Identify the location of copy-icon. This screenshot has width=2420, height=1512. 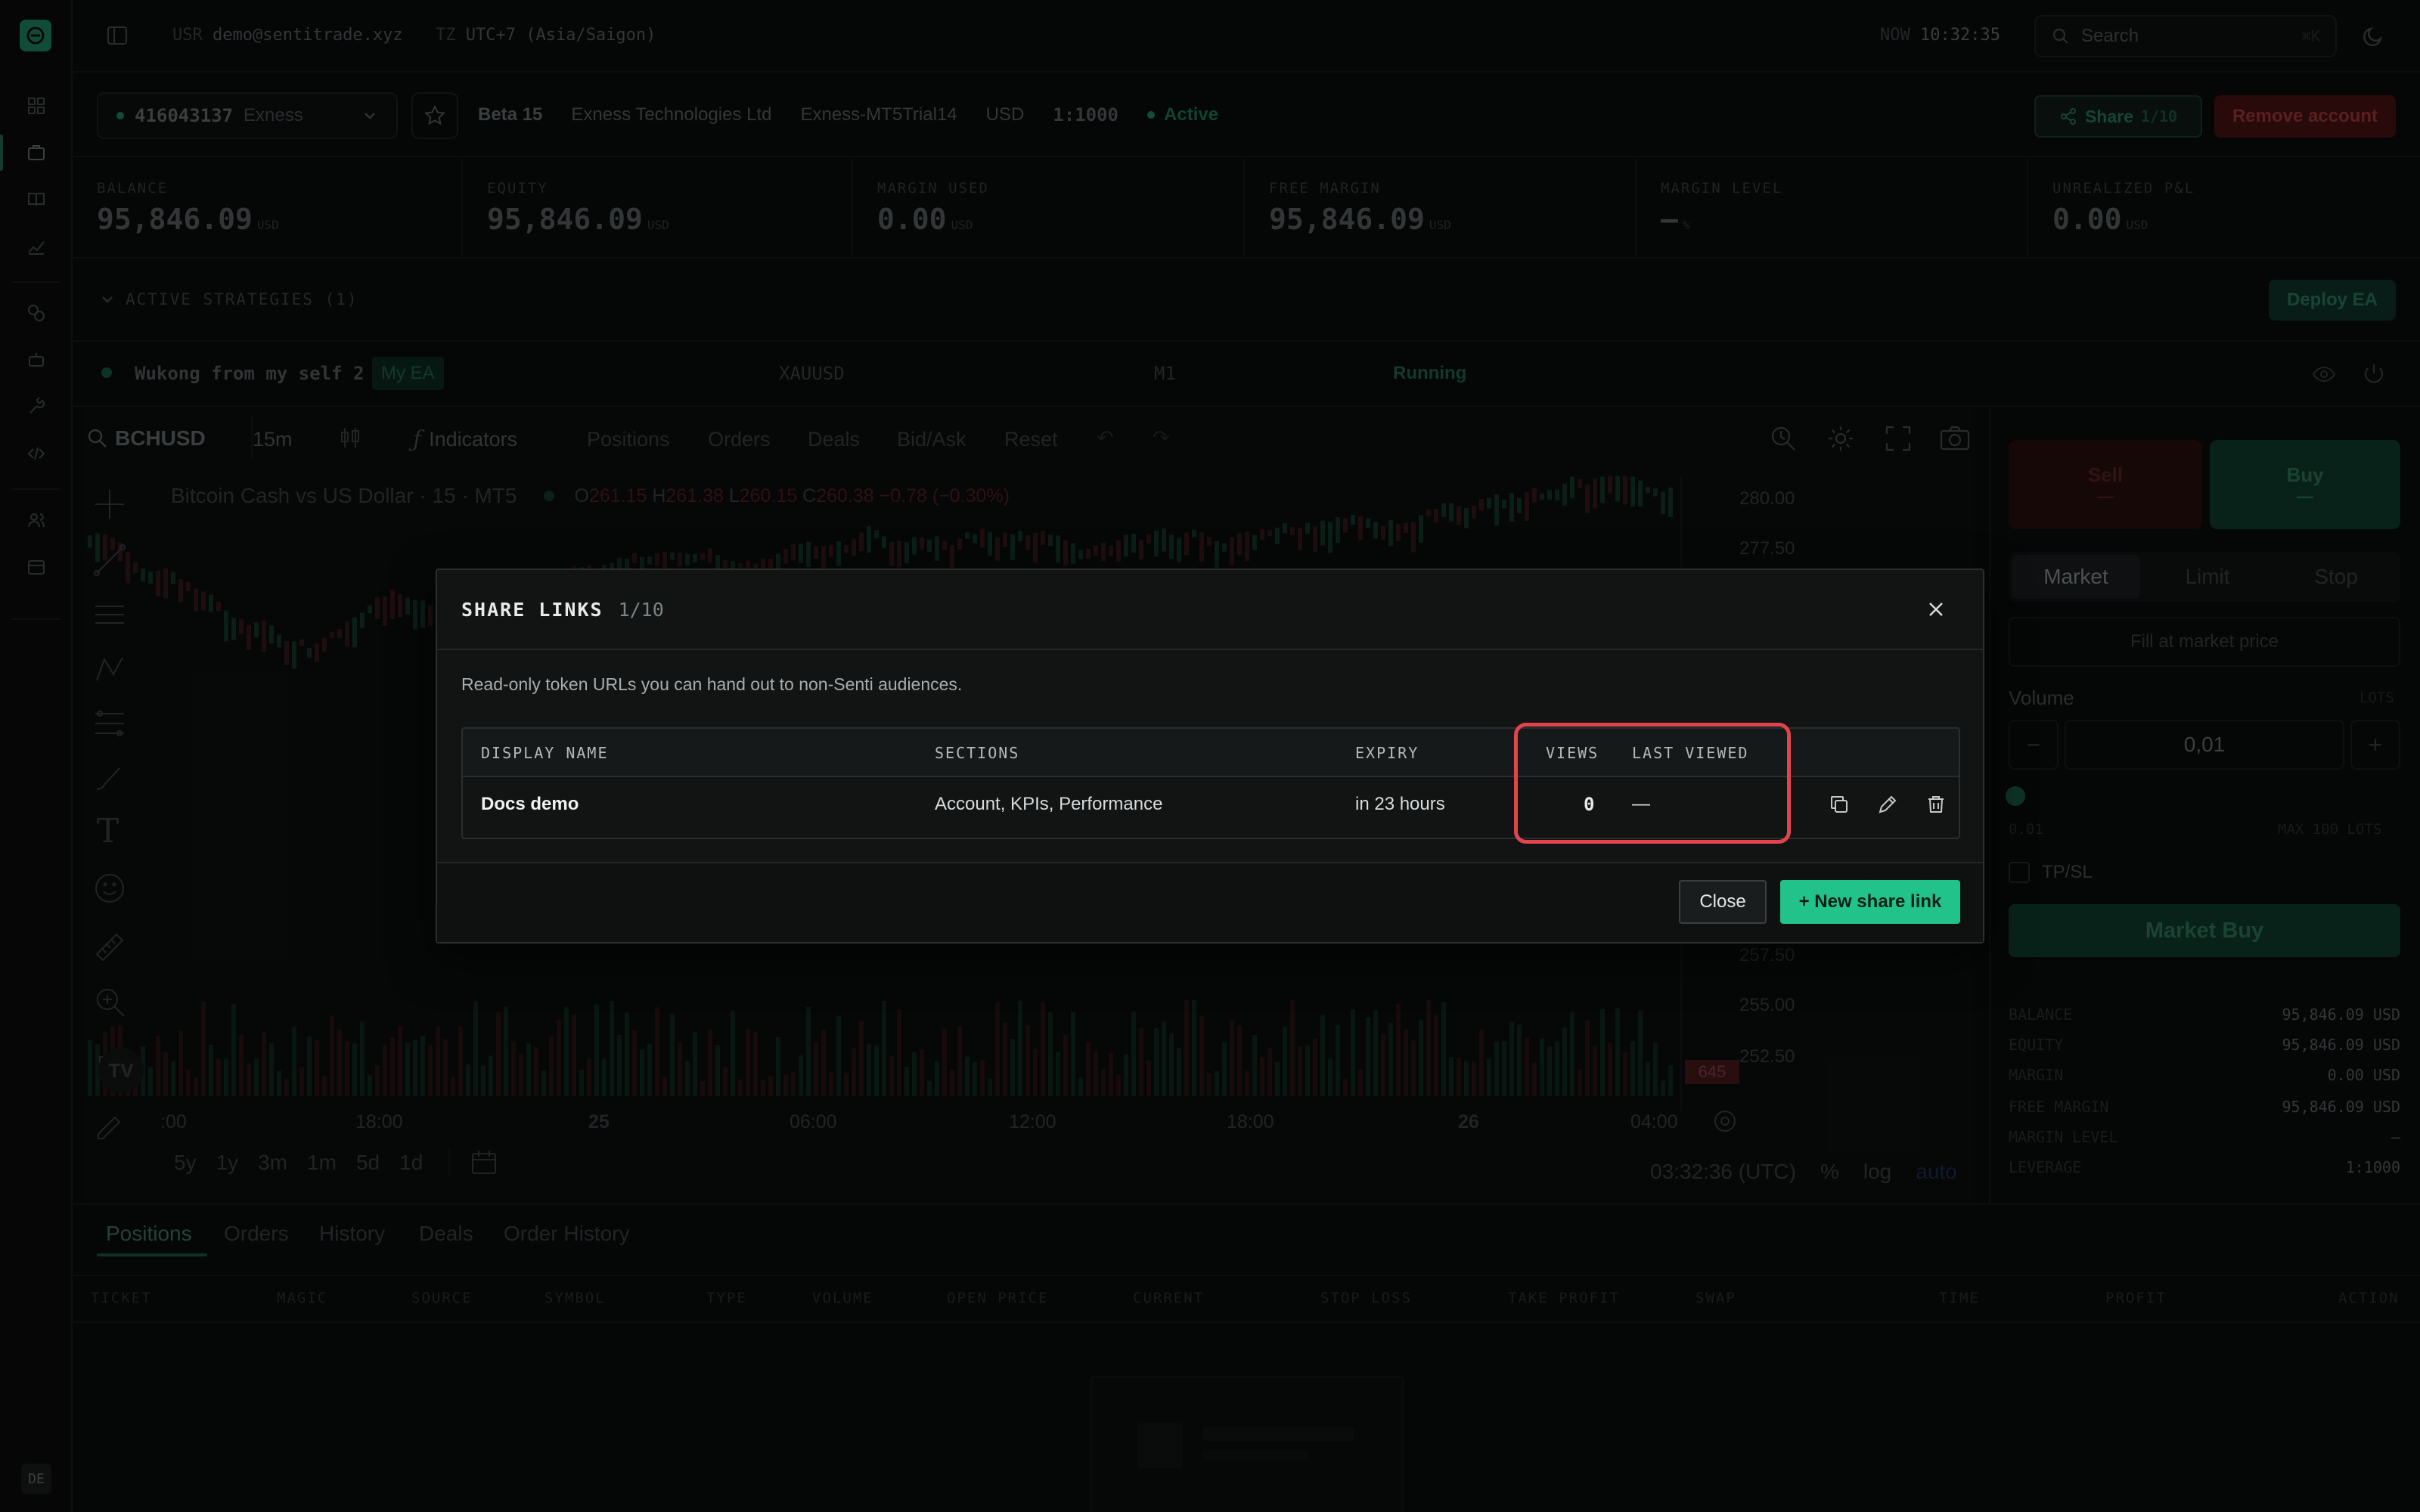
(1839, 804).